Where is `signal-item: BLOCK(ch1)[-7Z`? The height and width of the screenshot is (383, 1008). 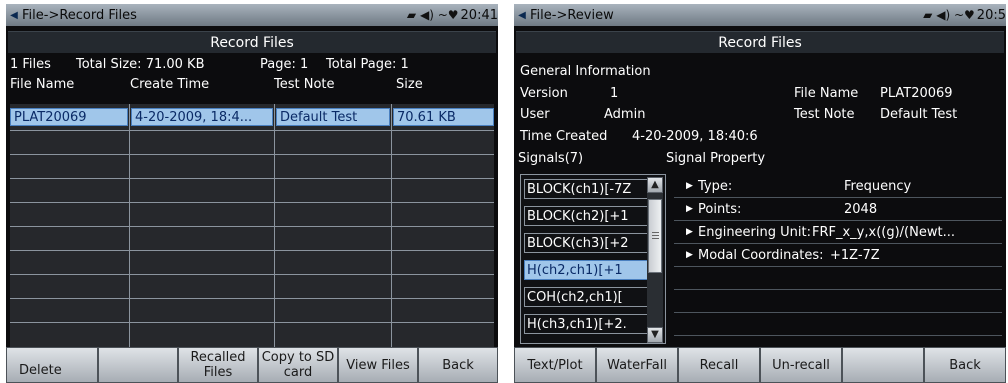 signal-item: BLOCK(ch1)[-7Z is located at coordinates (586, 189).